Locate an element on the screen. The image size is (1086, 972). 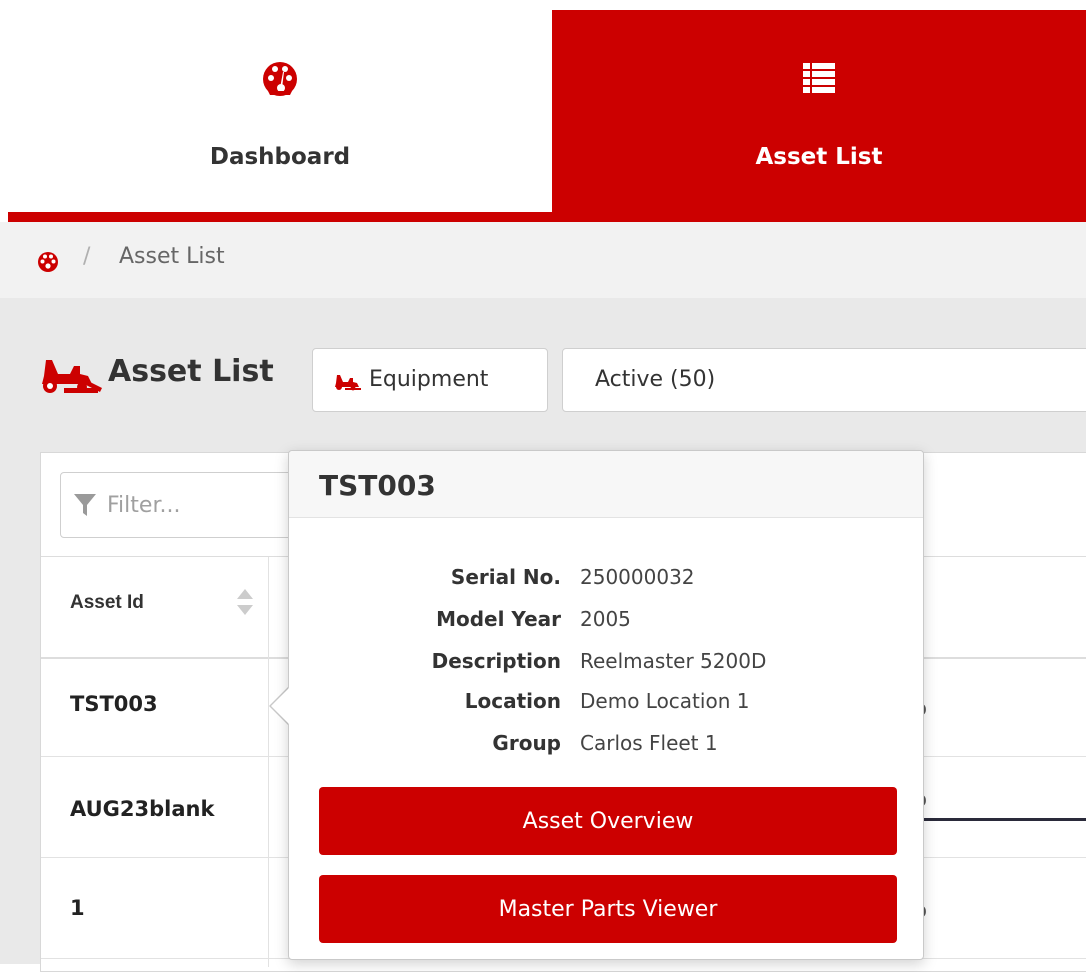
field-value: Demo Location 1 is located at coordinates (665, 701).